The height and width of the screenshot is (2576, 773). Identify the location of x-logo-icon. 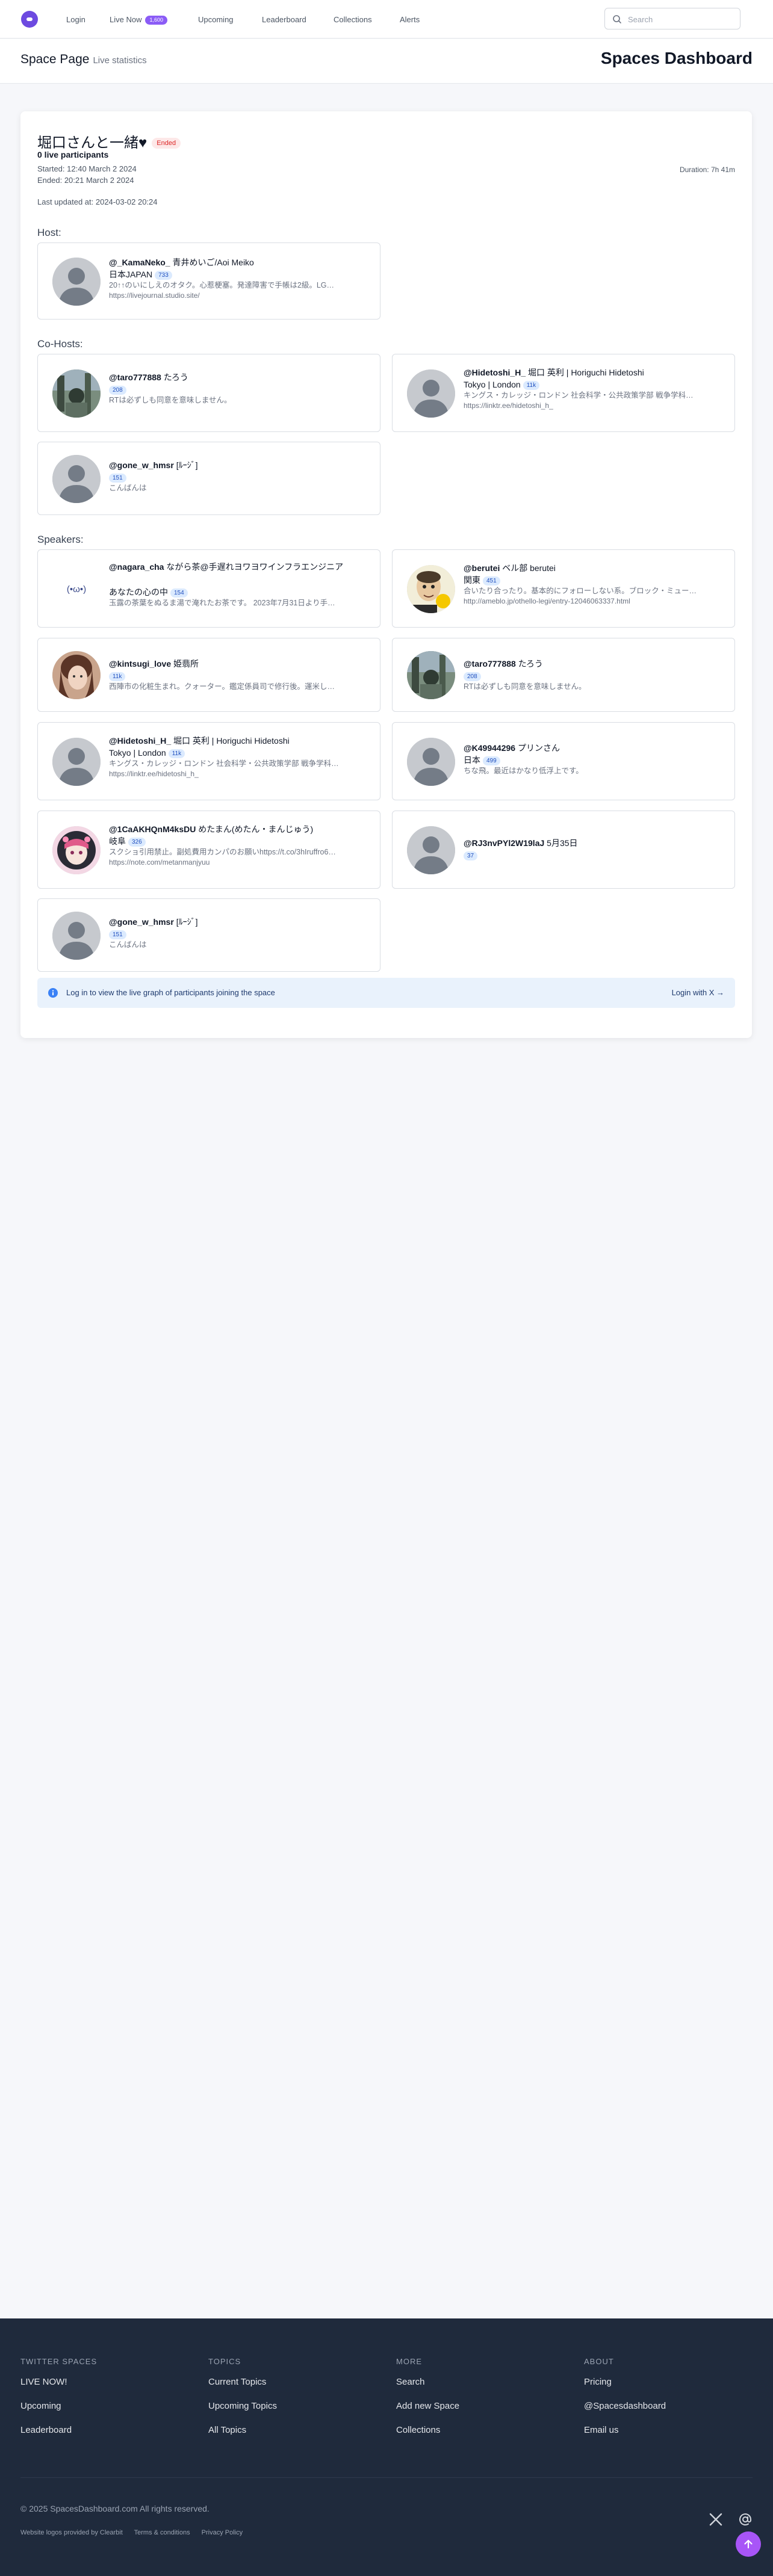
(715, 2519).